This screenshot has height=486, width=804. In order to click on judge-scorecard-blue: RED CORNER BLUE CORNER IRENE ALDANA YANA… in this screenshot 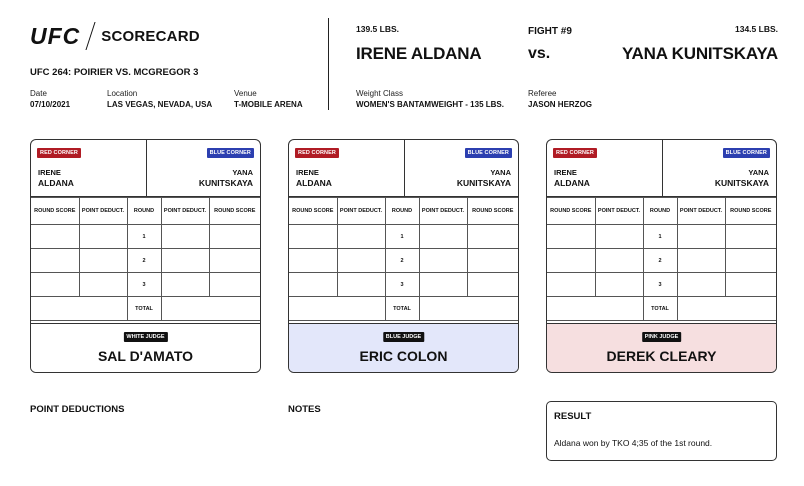, I will do `click(403, 256)`.